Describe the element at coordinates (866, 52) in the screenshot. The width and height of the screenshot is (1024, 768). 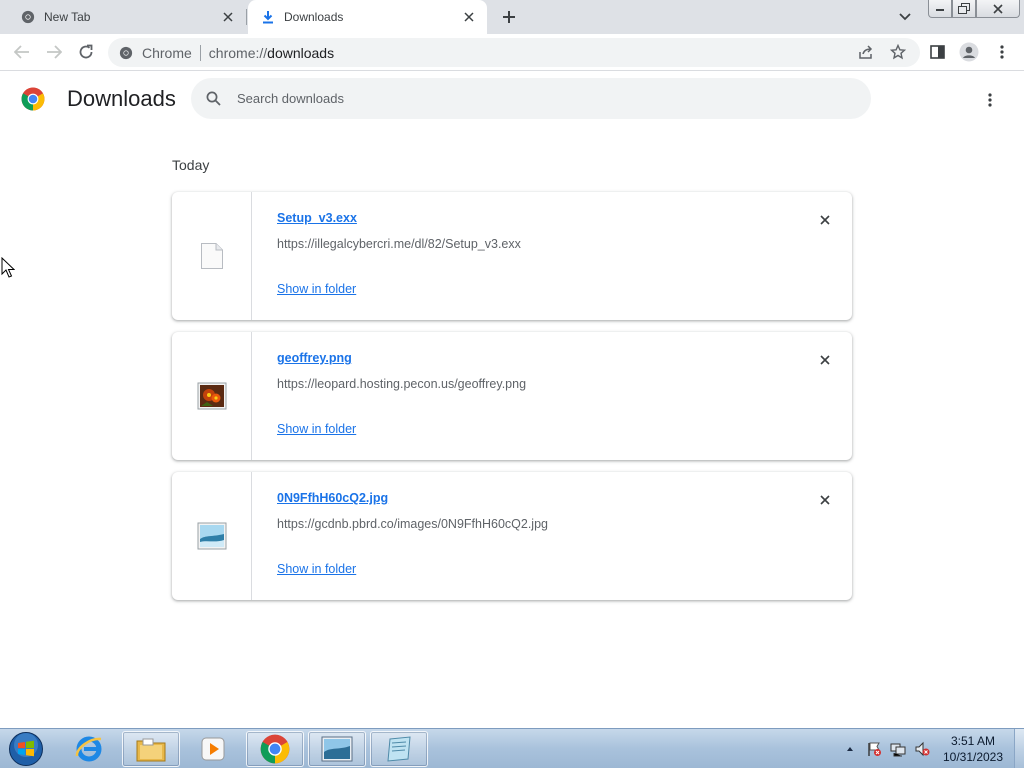
I see `share-icon` at that location.